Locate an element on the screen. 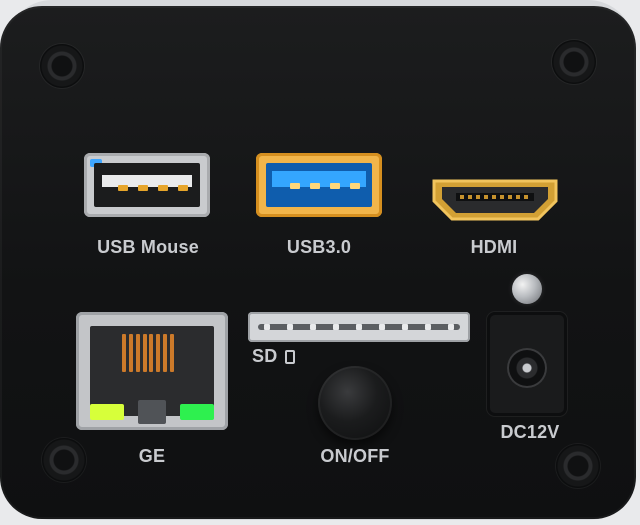 This screenshot has height=525, width=640. usb3-port-pins is located at coordinates (330, 185).